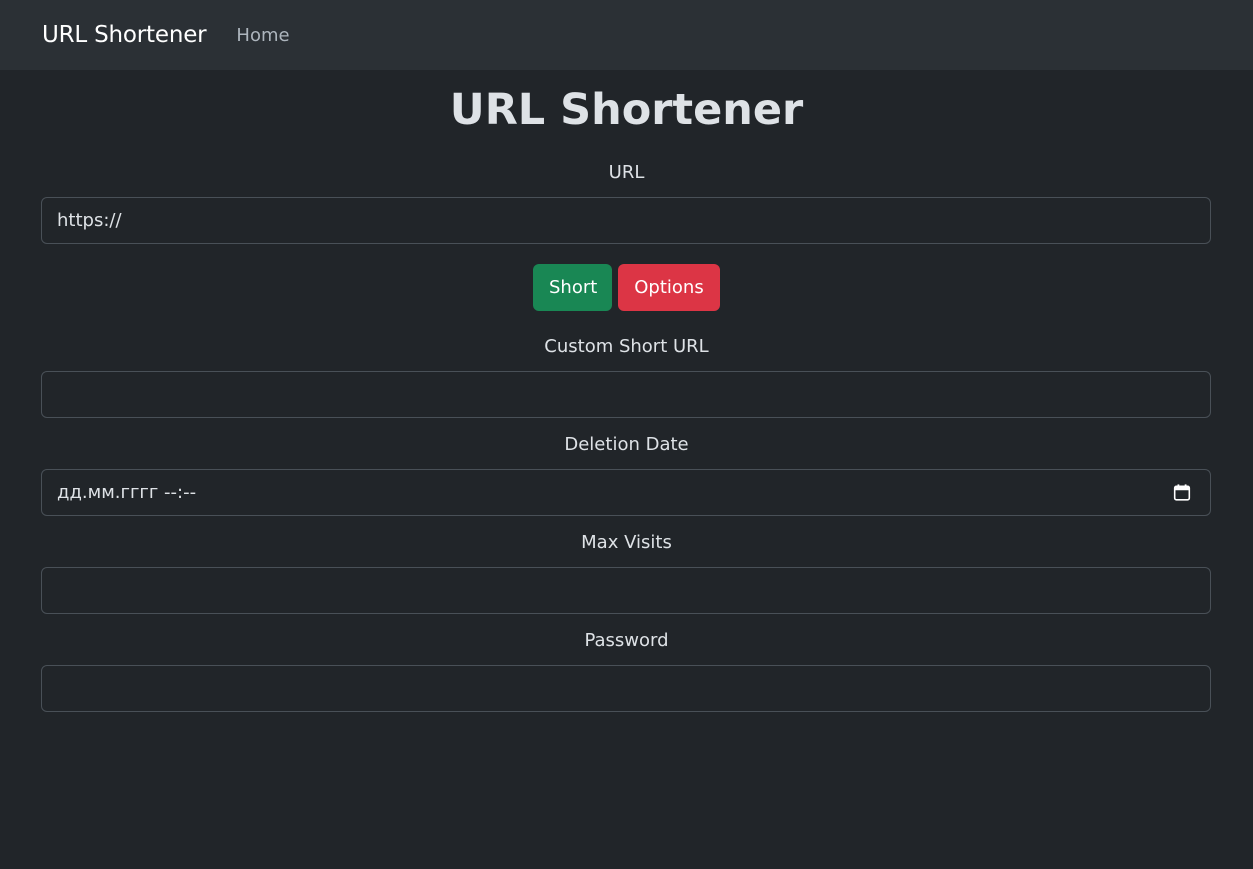  What do you see at coordinates (626, 110) in the screenshot?
I see `page-title: URL Shortener` at bounding box center [626, 110].